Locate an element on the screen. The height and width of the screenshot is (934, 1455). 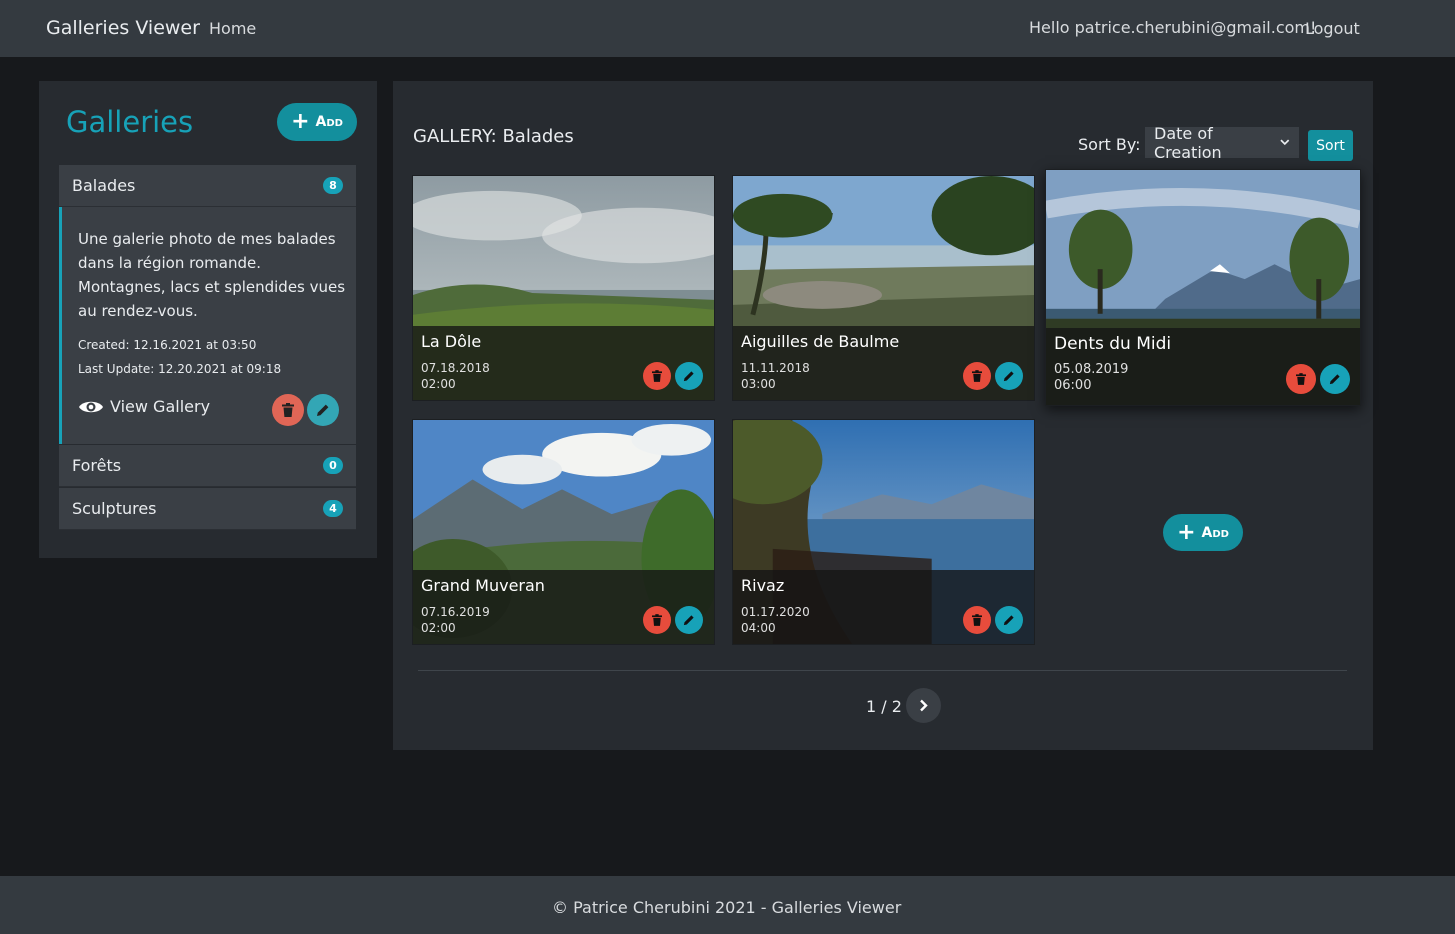
photo-title: La Dôle is located at coordinates (451, 341).